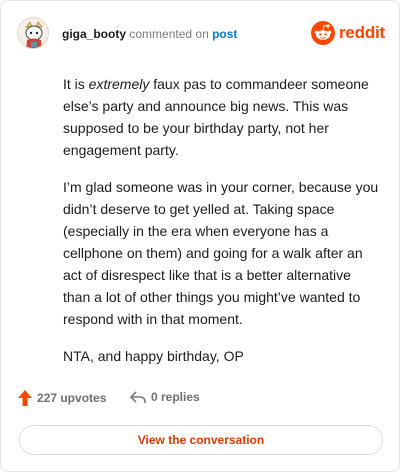 Image resolution: width=400 pixels, height=472 pixels. Describe the element at coordinates (361, 32) in the screenshot. I see `reddit-wordmark: reddit` at that location.